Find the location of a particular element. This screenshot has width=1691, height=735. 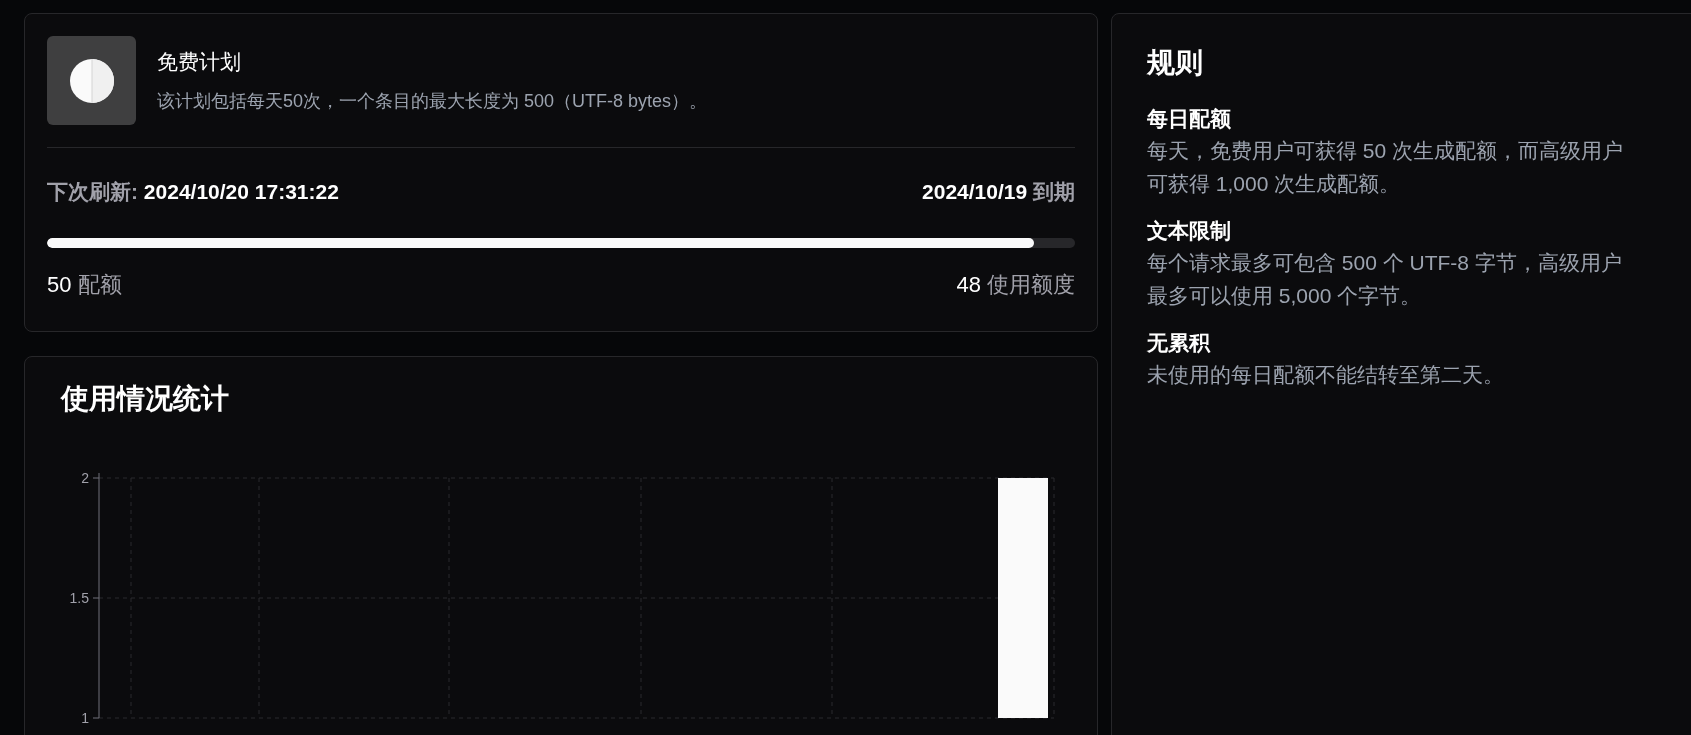

rule-body: 每个请求最多可包含 500 个 UTF-8 字节，高级用户最多可以使用 5,000 个字节。 is located at coordinates (1385, 279).